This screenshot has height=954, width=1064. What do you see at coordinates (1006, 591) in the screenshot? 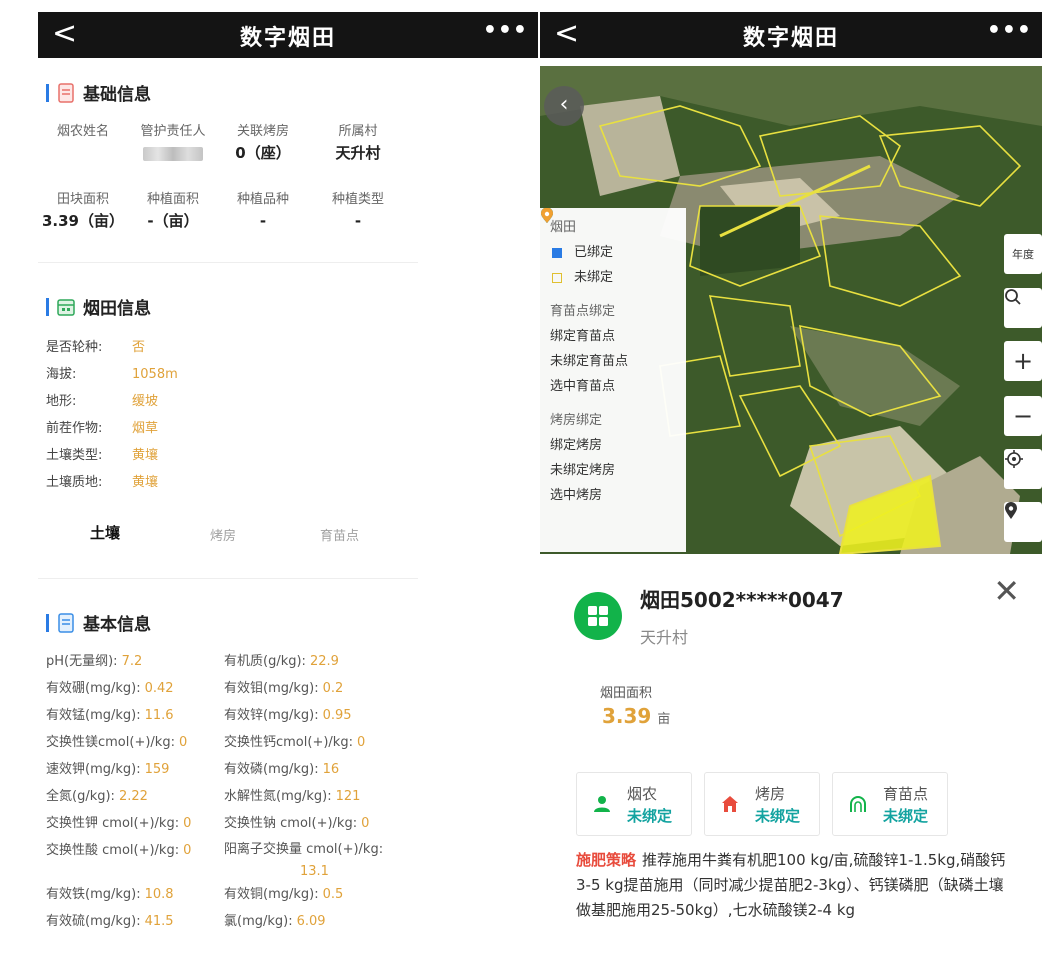
I see `close-icon: ✕` at bounding box center [1006, 591].